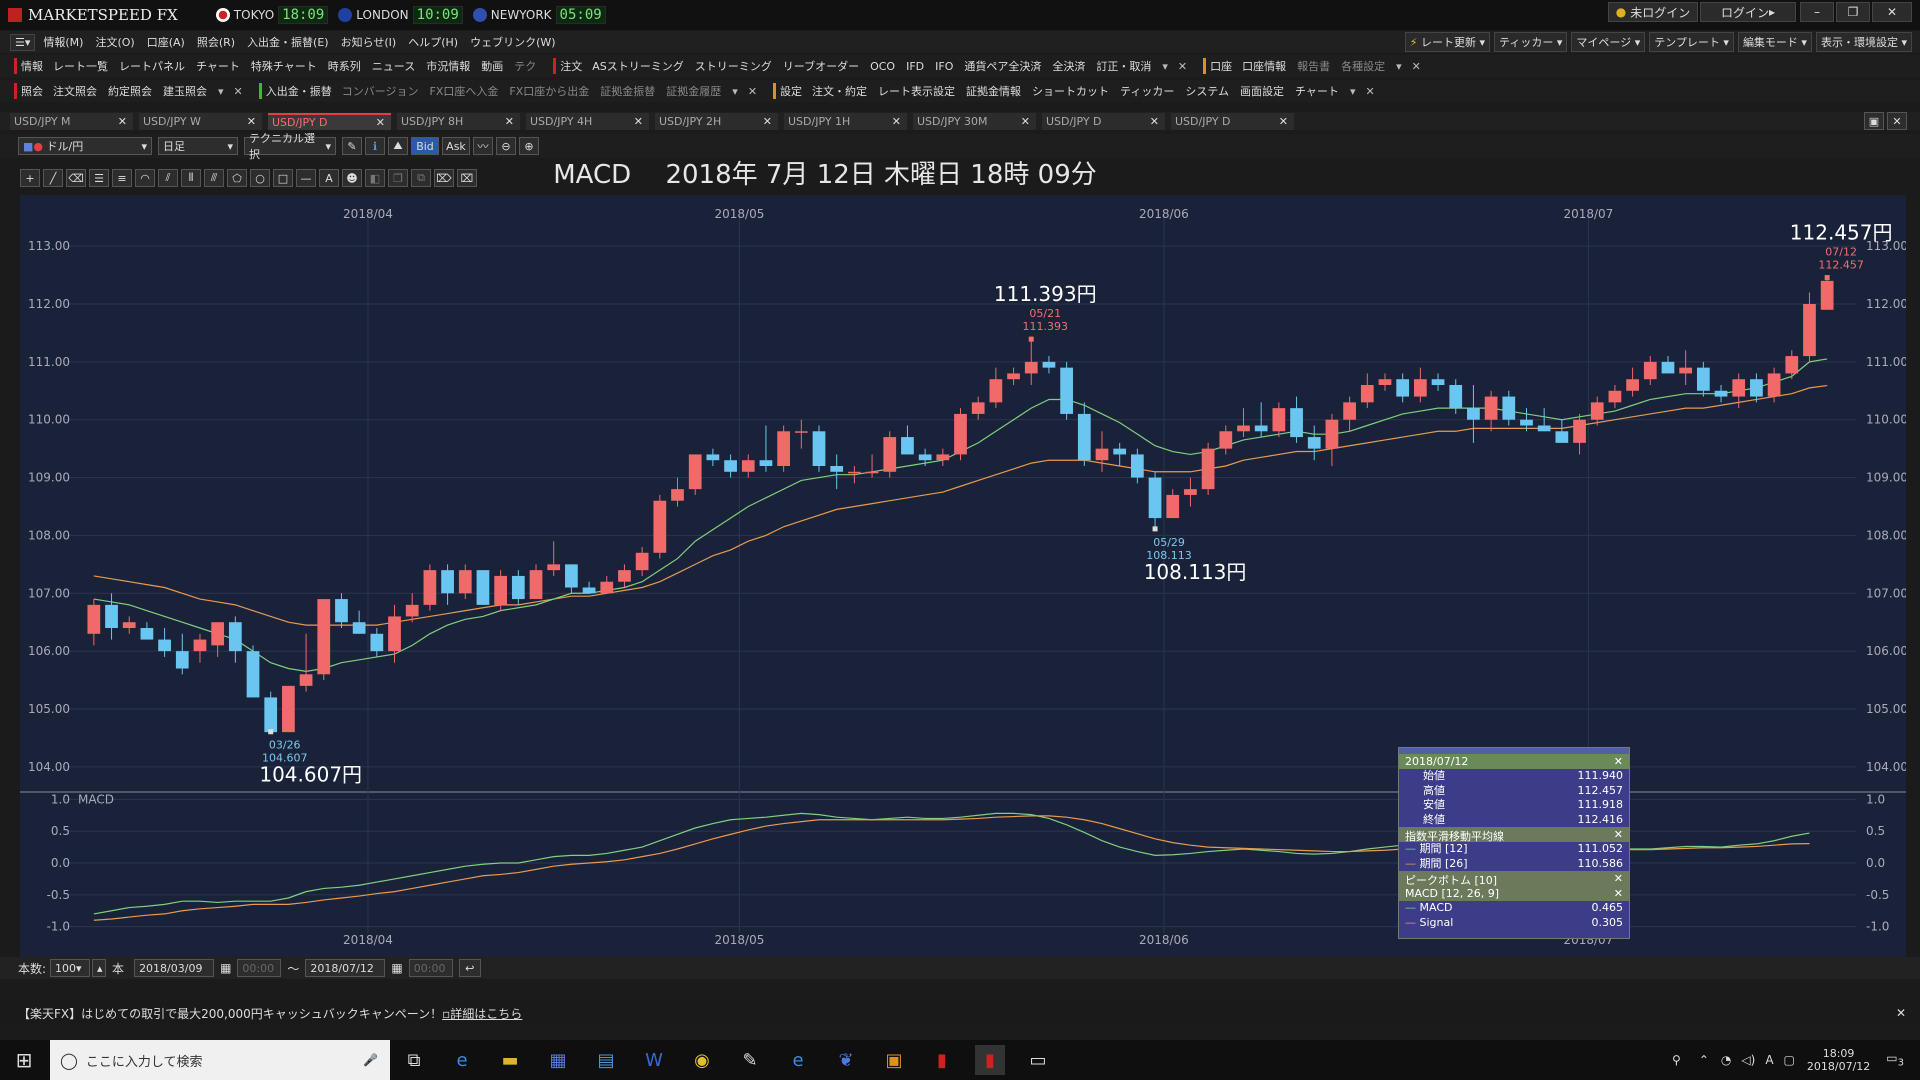  I want to click on edge-icon: e, so click(798, 1060).